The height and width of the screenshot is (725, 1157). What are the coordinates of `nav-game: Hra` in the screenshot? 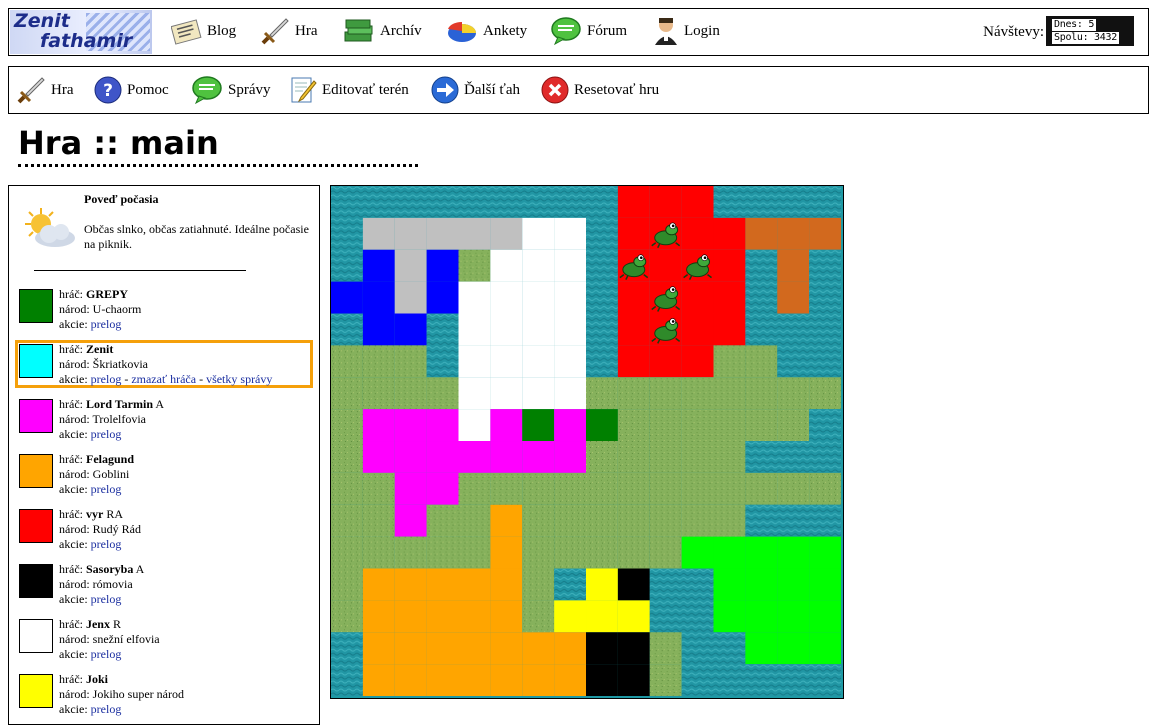 It's located at (288, 31).